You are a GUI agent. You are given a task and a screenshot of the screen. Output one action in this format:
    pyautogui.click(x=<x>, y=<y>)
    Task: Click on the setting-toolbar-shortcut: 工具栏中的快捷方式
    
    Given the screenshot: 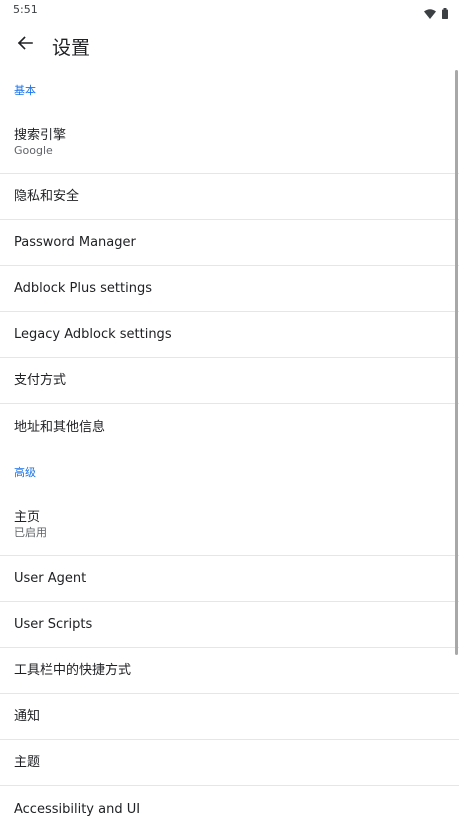 What is the action you would take?
    pyautogui.click(x=229, y=671)
    